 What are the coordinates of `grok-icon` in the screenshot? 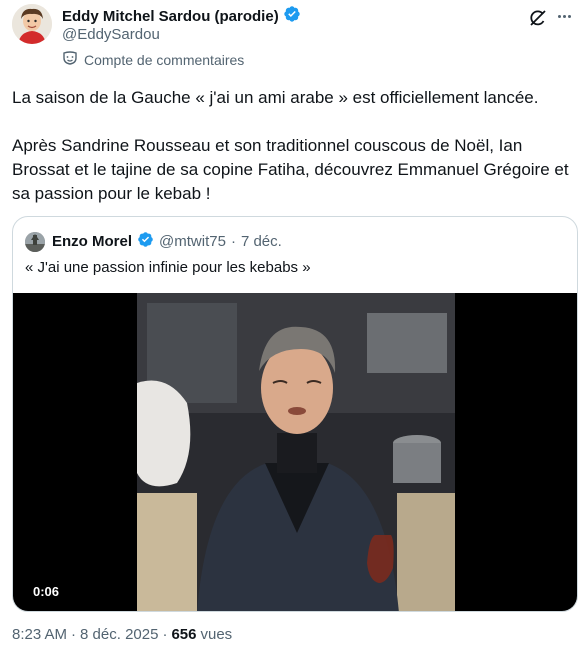 It's located at (538, 18).